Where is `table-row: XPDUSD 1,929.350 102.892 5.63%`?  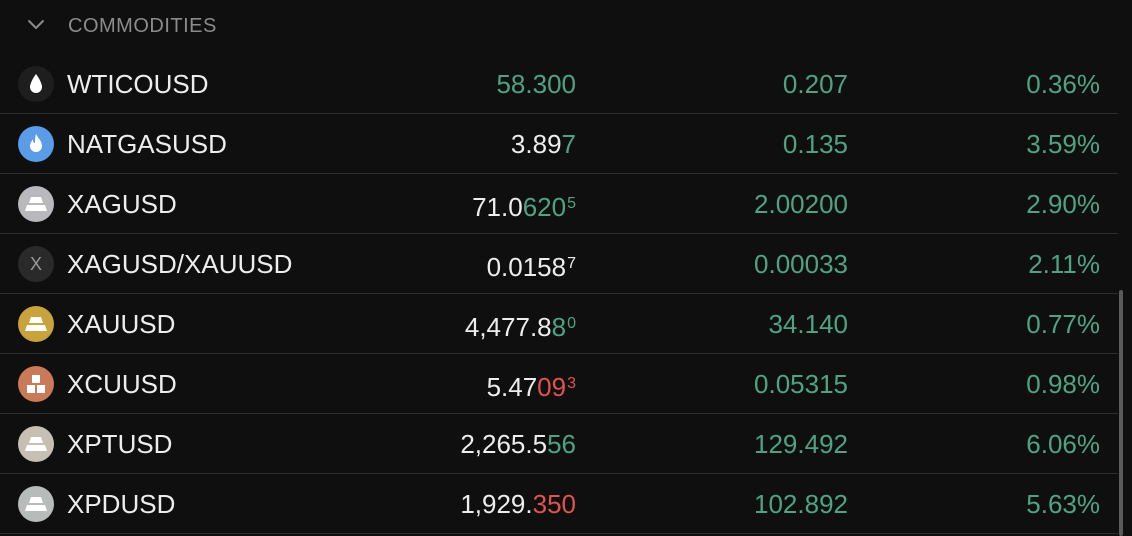 table-row: XPDUSD 1,929.350 102.892 5.63% is located at coordinates (559, 504).